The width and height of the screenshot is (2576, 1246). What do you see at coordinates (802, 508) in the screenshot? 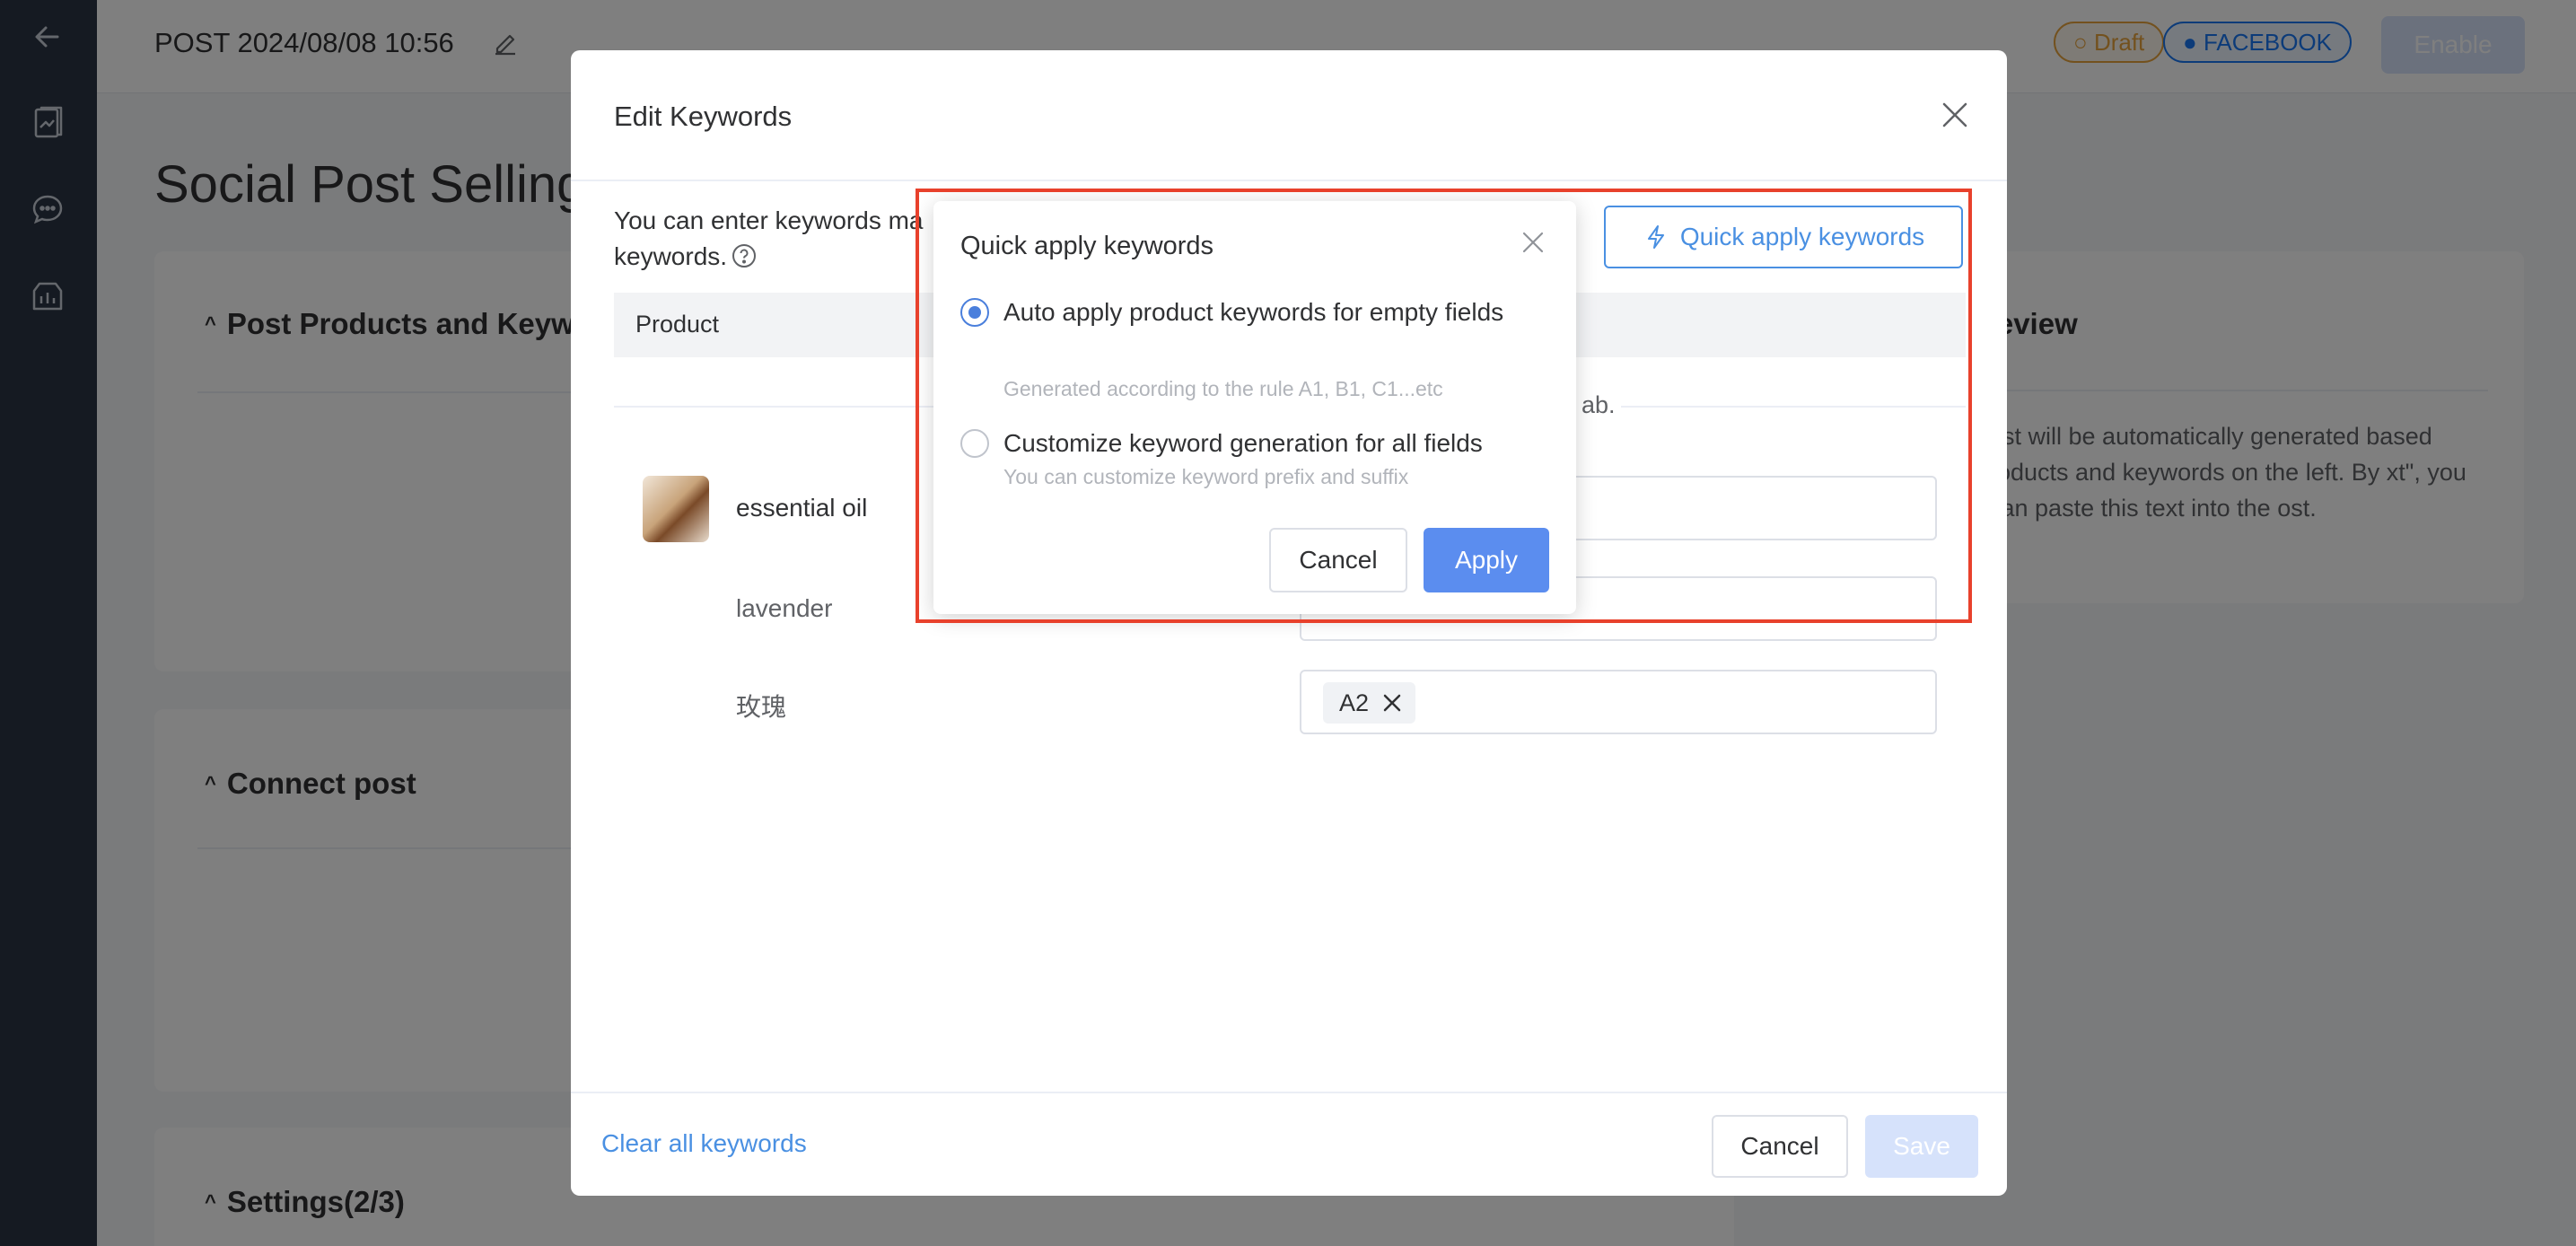
I see `product-name: essential oil` at bounding box center [802, 508].